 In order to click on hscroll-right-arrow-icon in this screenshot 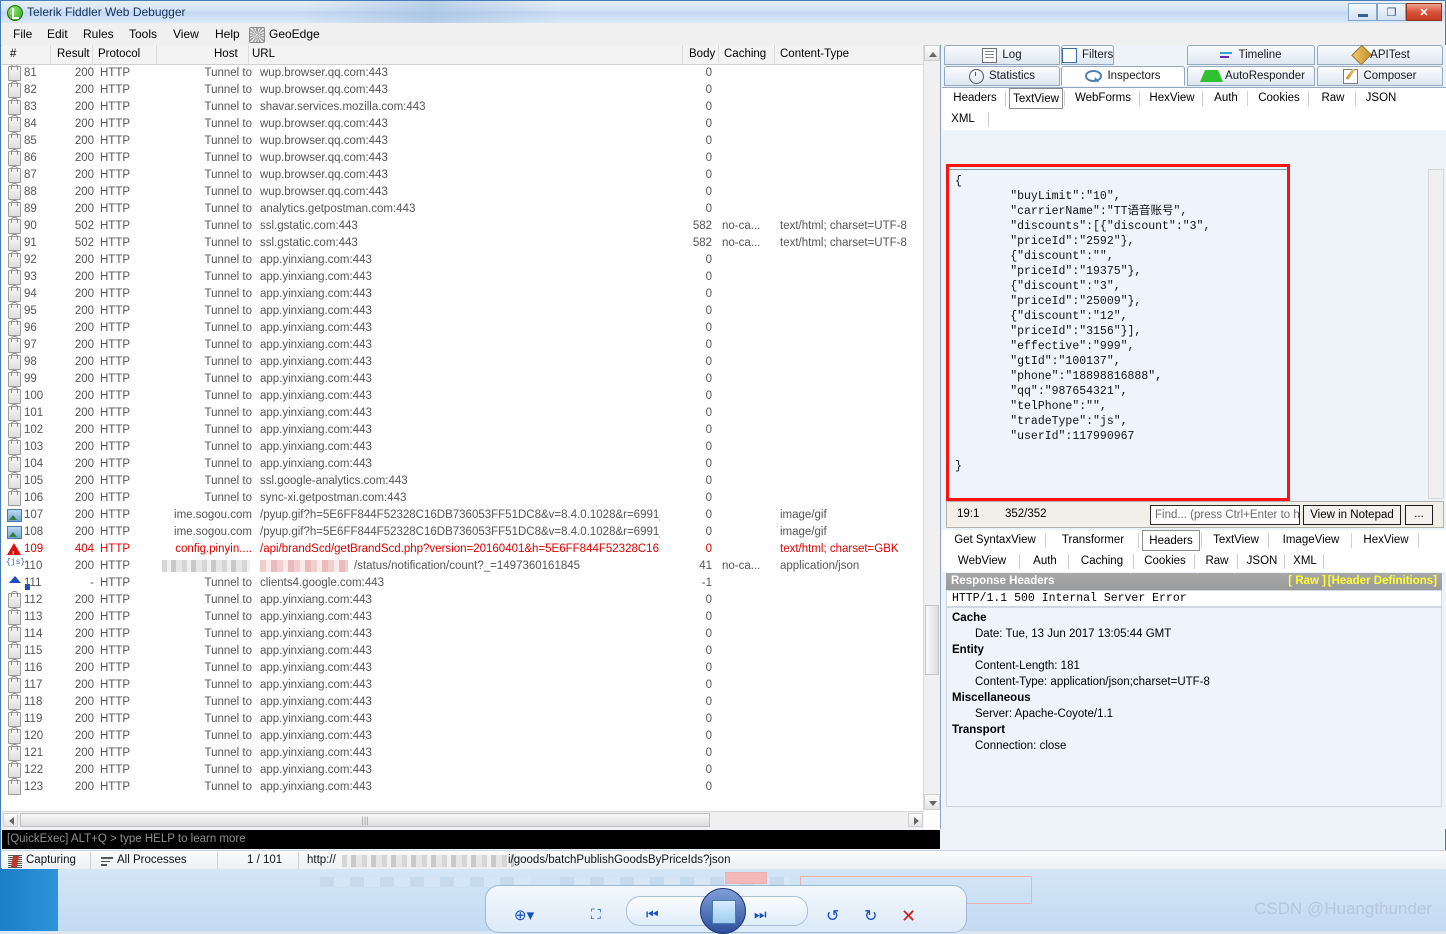, I will do `click(915, 820)`.